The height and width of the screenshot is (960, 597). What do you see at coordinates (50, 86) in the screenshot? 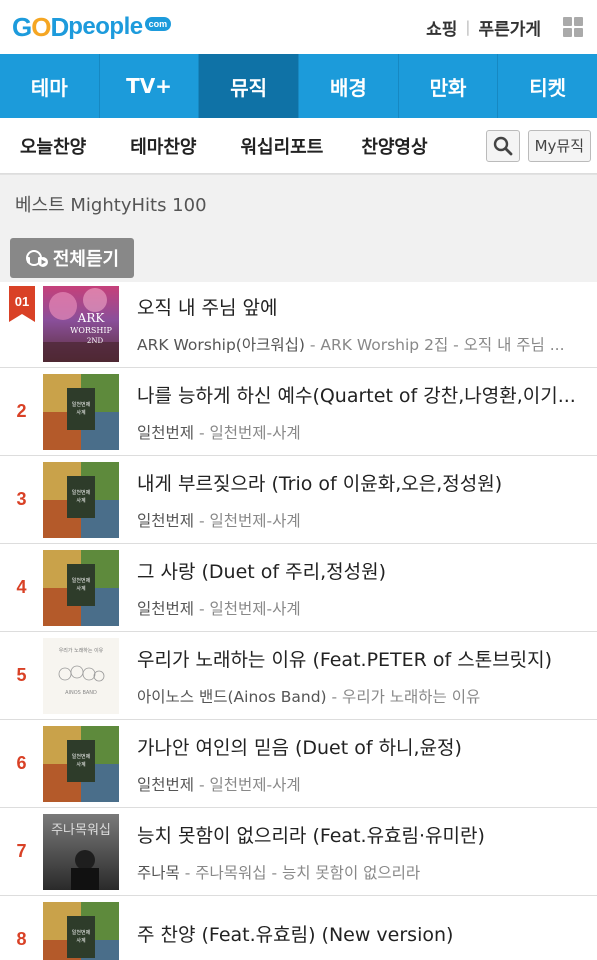
I see `nav-tab-theme: 테마` at bounding box center [50, 86].